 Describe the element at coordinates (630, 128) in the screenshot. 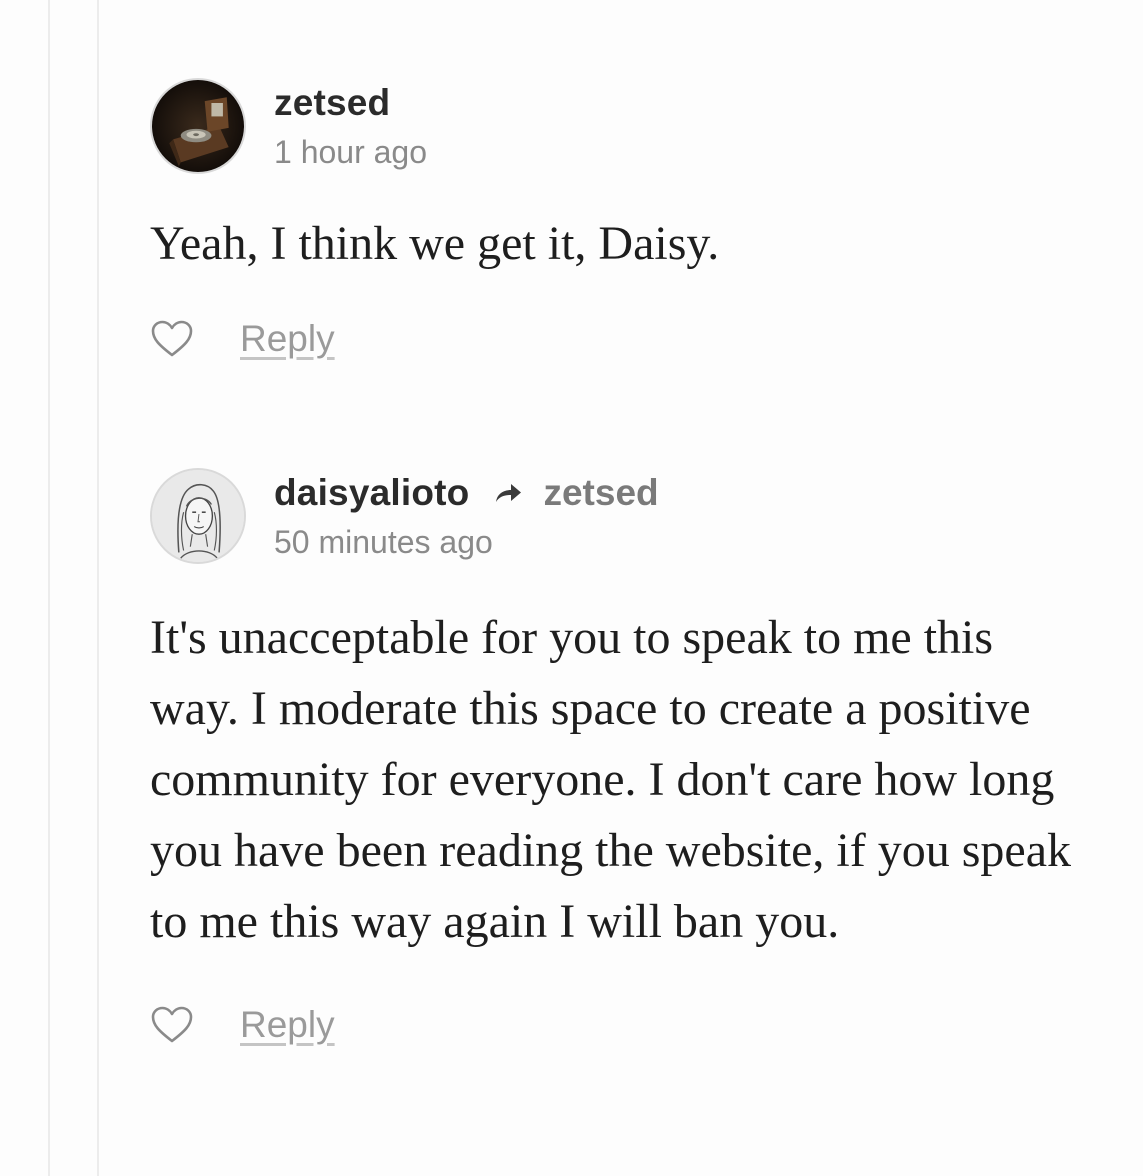

I see `comment-header: zetsed 1 hour ago` at that location.